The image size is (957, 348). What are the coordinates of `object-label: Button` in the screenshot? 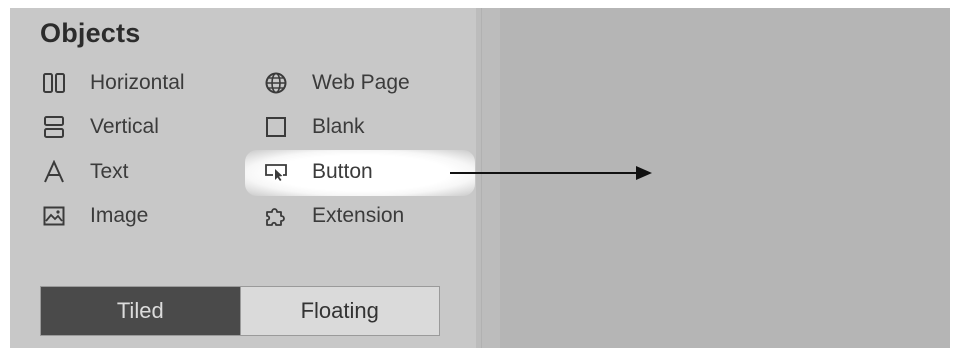 It's located at (342, 171).